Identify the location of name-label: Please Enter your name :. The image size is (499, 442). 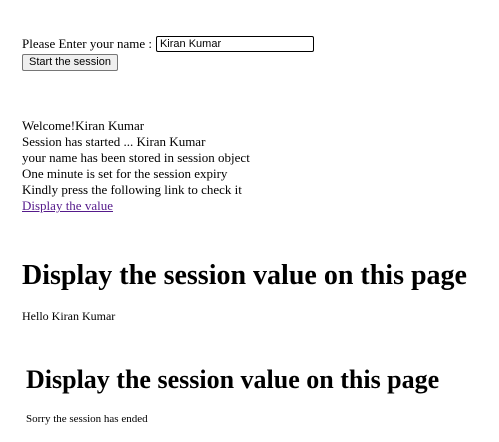
(87, 43).